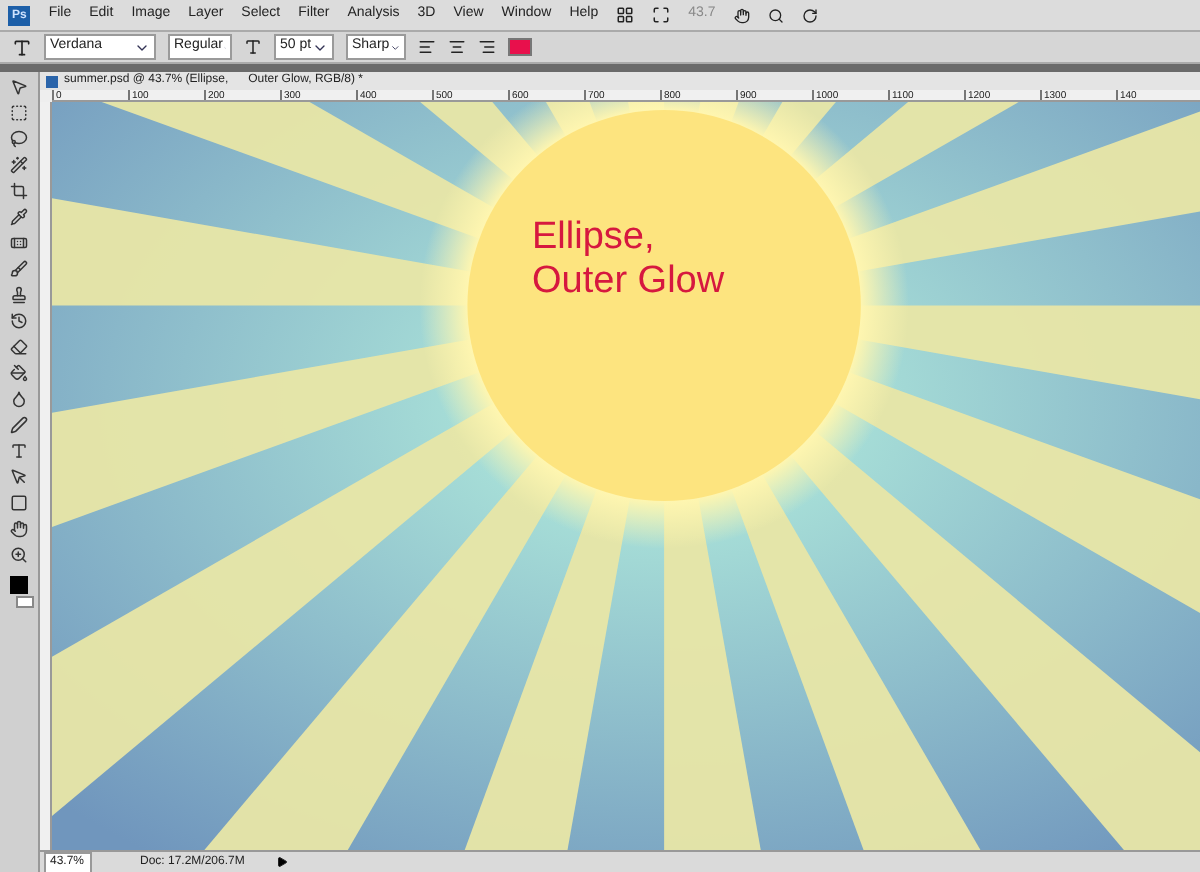  What do you see at coordinates (19, 243) in the screenshot?
I see `bandage-icon` at bounding box center [19, 243].